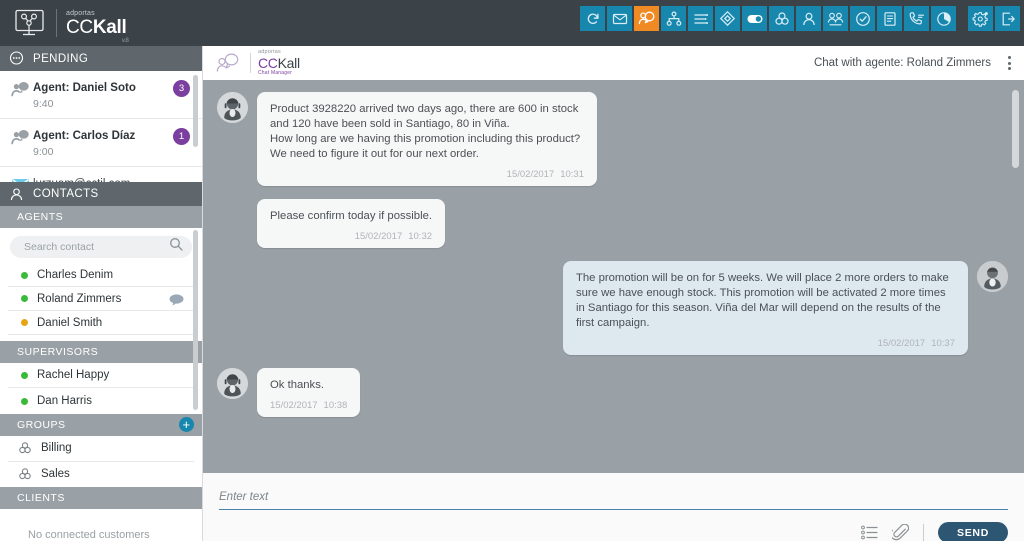 The image size is (1024, 541). What do you see at coordinates (973, 531) in the screenshot?
I see `send-button: SEND` at bounding box center [973, 531].